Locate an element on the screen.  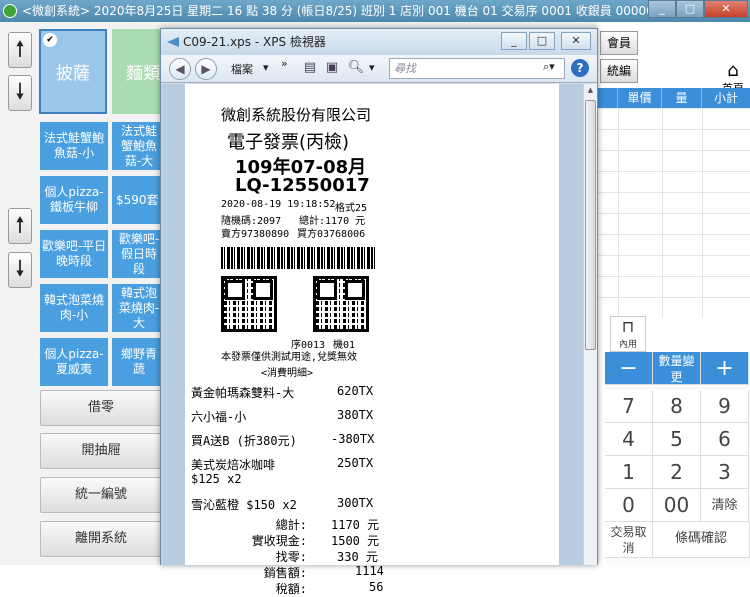
key-7: 7 is located at coordinates (629, 406).